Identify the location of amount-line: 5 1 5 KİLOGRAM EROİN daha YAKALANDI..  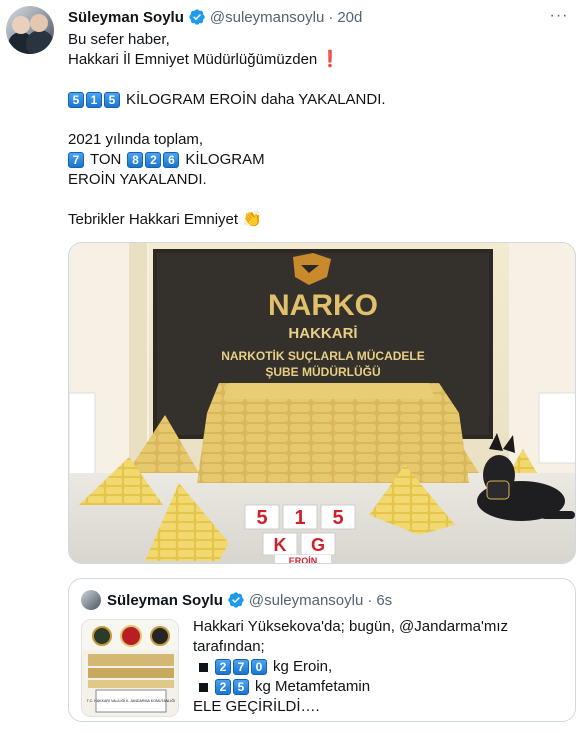
(318, 100).